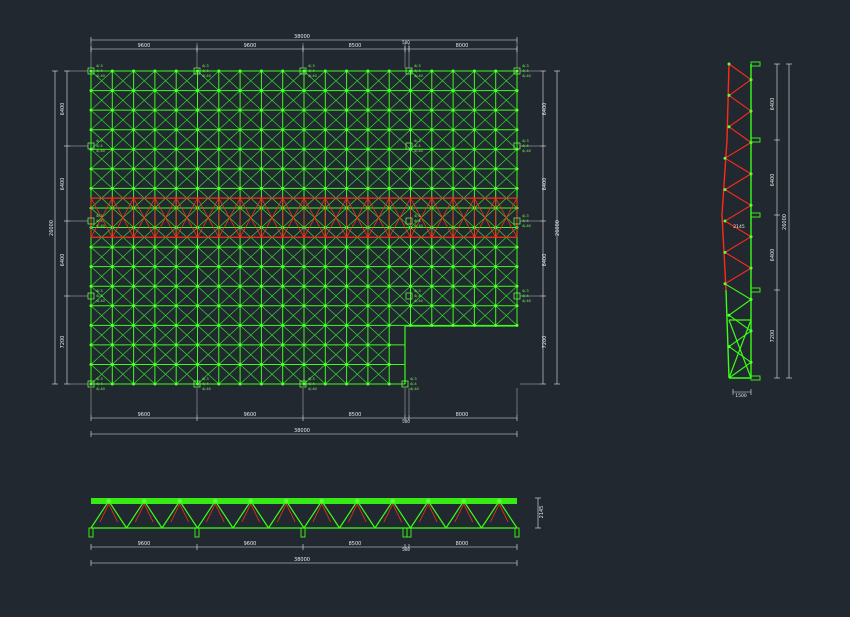 The image size is (850, 617). I want to click on section-height-label: 2145, so click(542, 512).